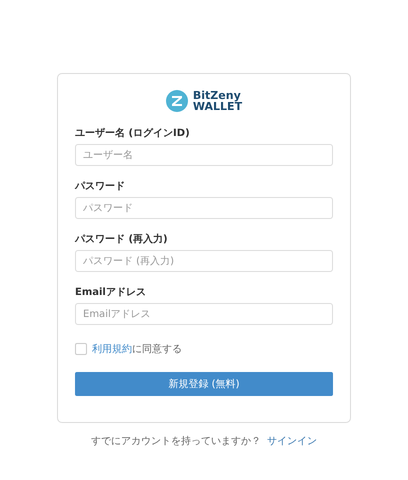  Describe the element at coordinates (111, 292) in the screenshot. I see `field-label: Emailアドレス` at that location.